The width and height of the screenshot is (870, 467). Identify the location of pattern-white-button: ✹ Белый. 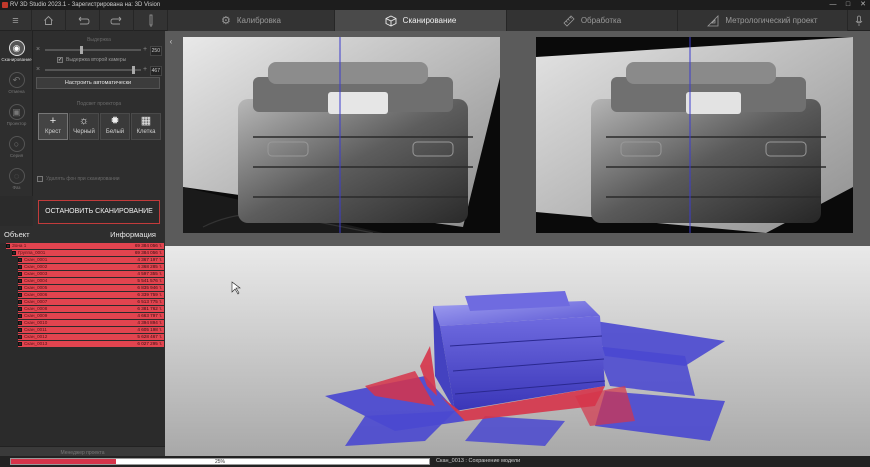
(115, 126).